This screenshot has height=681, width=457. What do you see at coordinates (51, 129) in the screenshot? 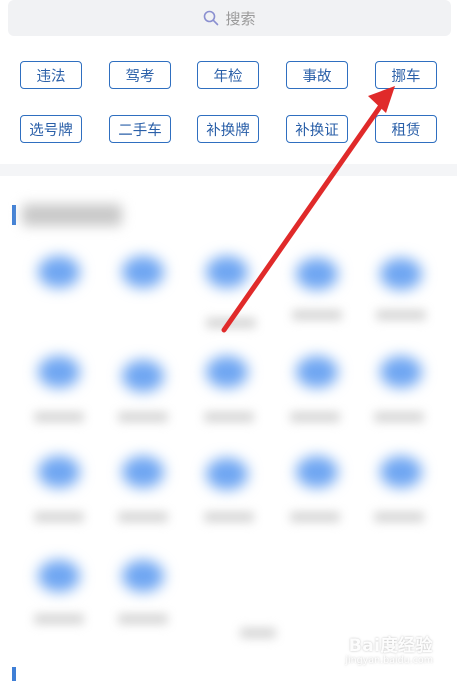
I see `tag-select-plate: 选号牌` at bounding box center [51, 129].